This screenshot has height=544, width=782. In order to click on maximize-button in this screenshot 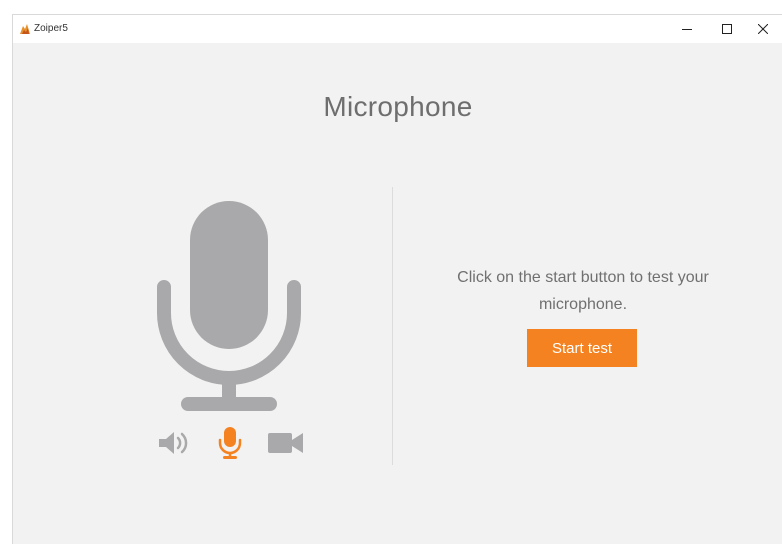, I will do `click(727, 29)`.